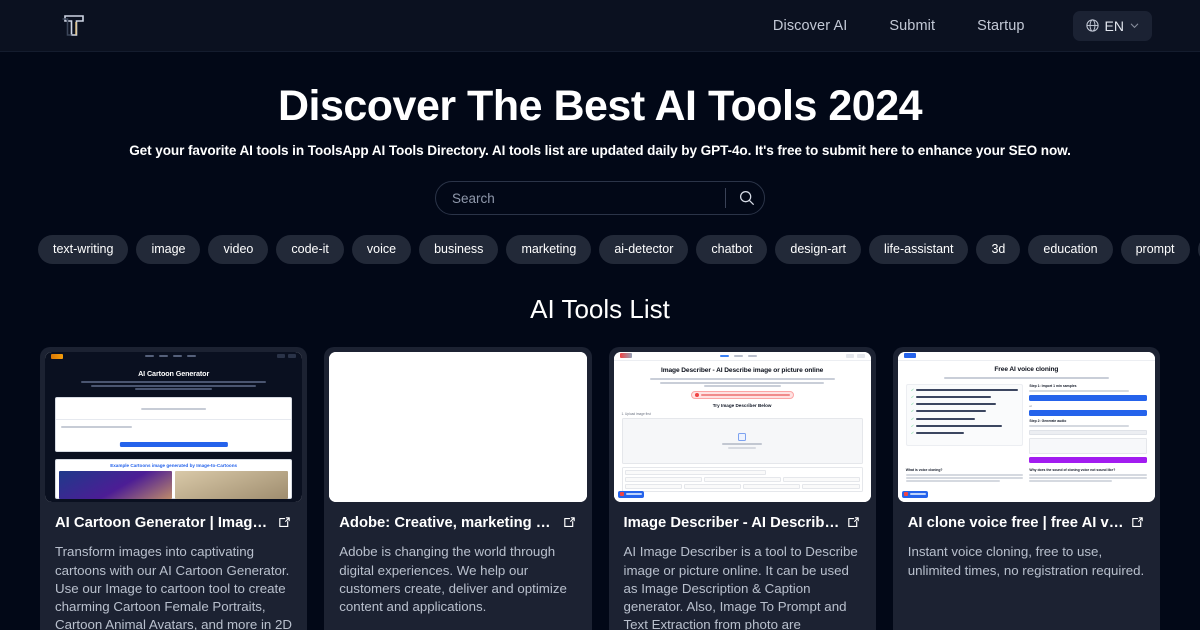  Describe the element at coordinates (600, 106) in the screenshot. I see `page-title: Discover The Best AI Tools 2024` at that location.